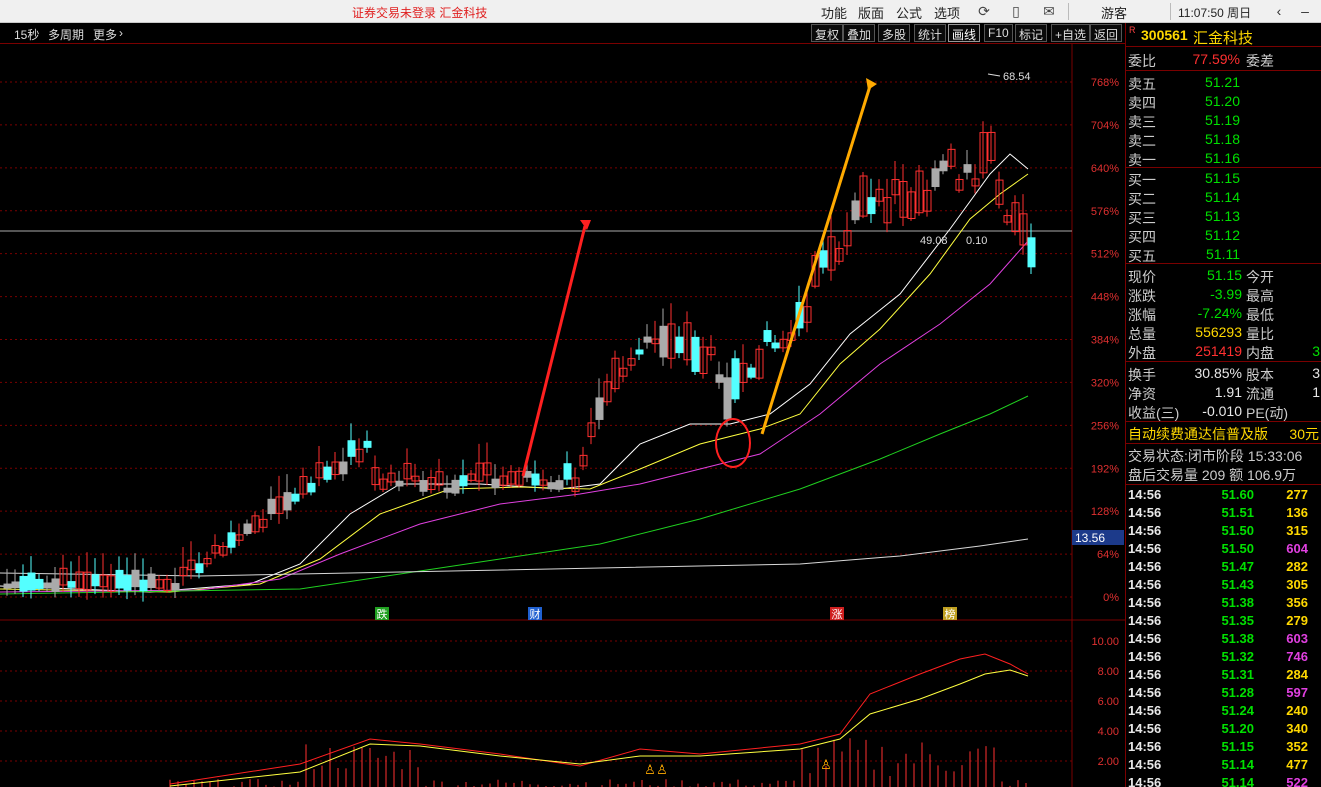 The width and height of the screenshot is (1321, 787). What do you see at coordinates (419, 12) in the screenshot?
I see `login-warning: 证券交易未登录 汇金科技` at bounding box center [419, 12].